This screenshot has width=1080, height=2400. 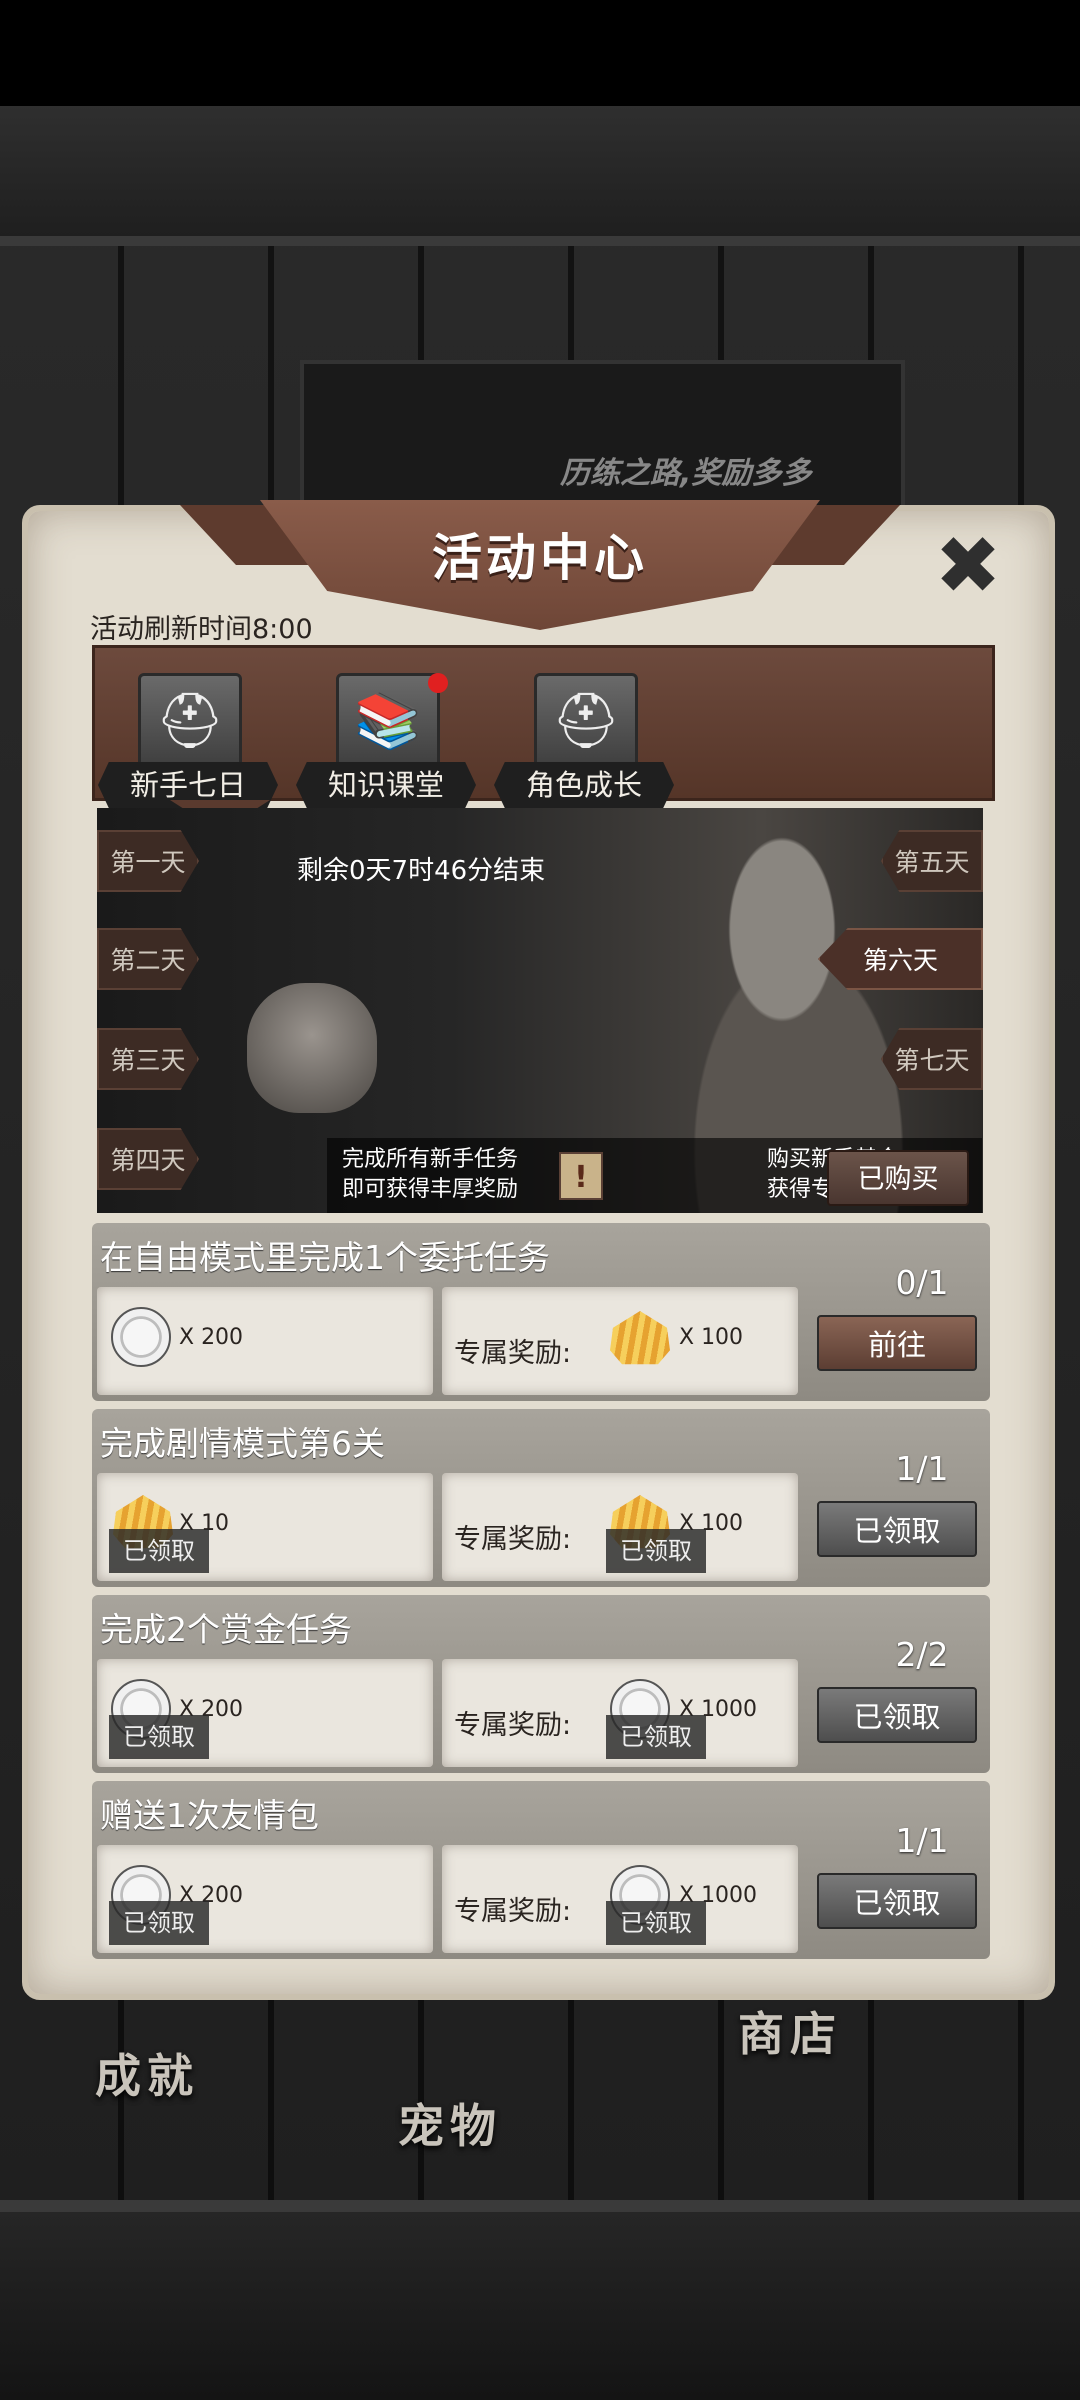 I want to click on close-button: ✖, so click(x=968, y=565).